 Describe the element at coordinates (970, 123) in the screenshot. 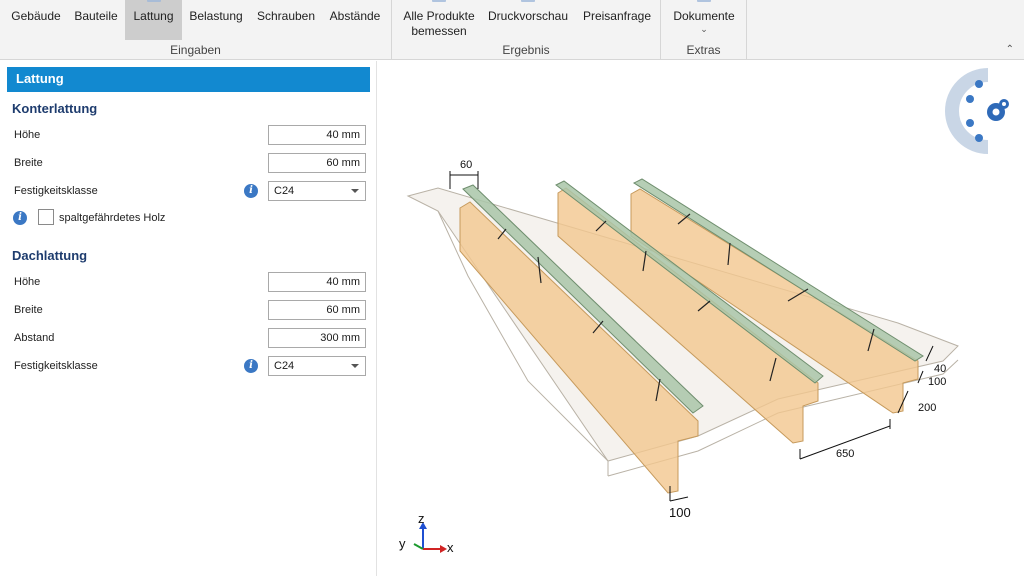

I see `view-front-icon` at that location.